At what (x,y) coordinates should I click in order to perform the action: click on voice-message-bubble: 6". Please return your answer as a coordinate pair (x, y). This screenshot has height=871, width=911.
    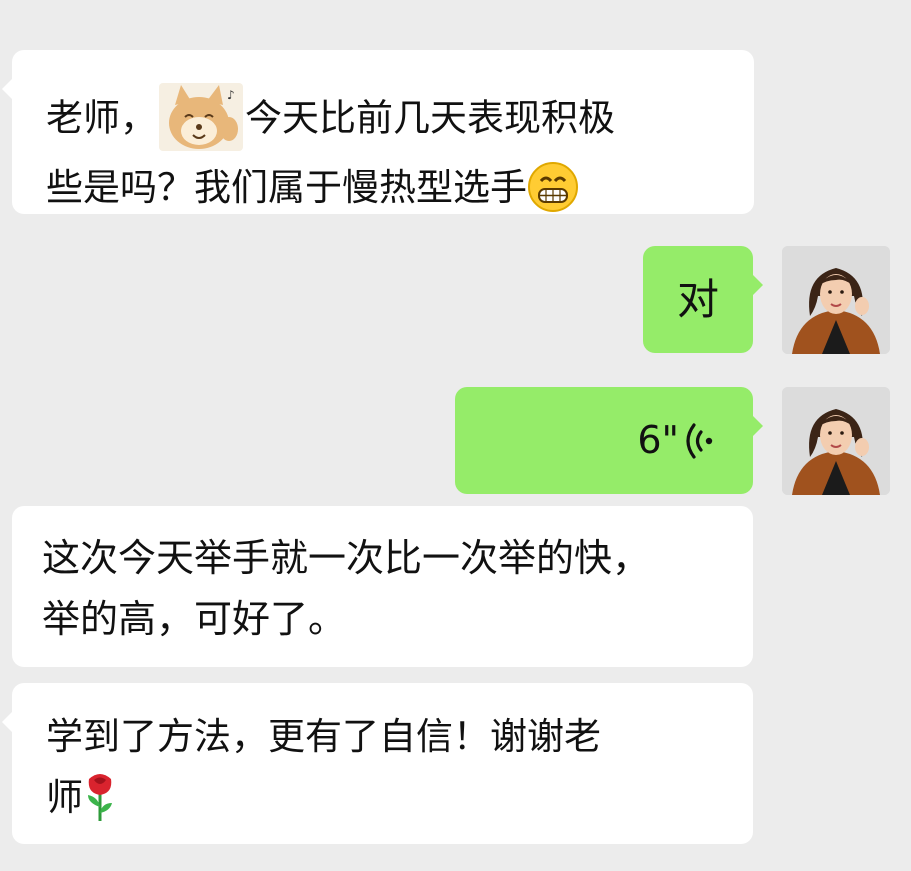
    Looking at the image, I should click on (609, 440).